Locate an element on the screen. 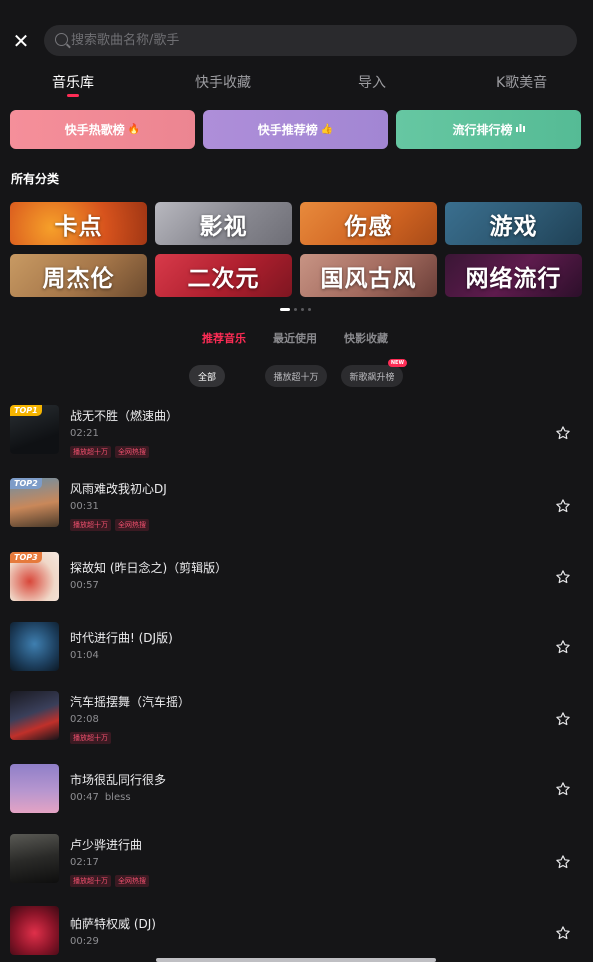 The width and height of the screenshot is (593, 962). new-badge: NEW is located at coordinates (397, 363).